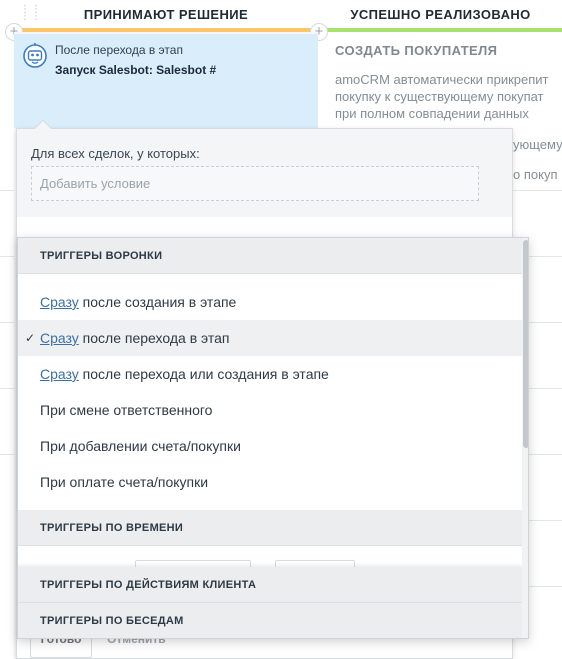 The width and height of the screenshot is (562, 659). Describe the element at coordinates (270, 338) in the screenshot. I see `trigger-option-on-move: ✓ Сразу после перехода в этап` at that location.